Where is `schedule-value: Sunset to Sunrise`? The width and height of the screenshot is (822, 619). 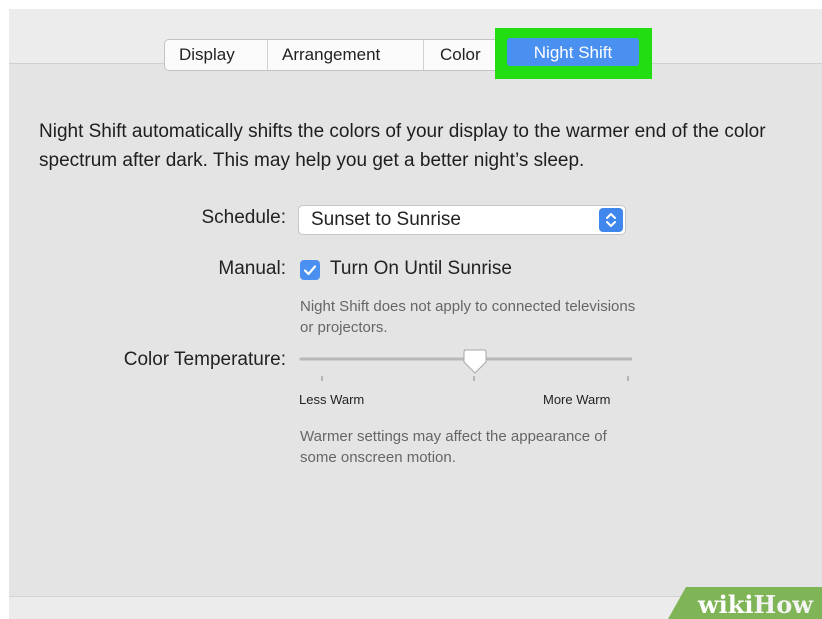
schedule-value: Sunset to Sunrise is located at coordinates (386, 219).